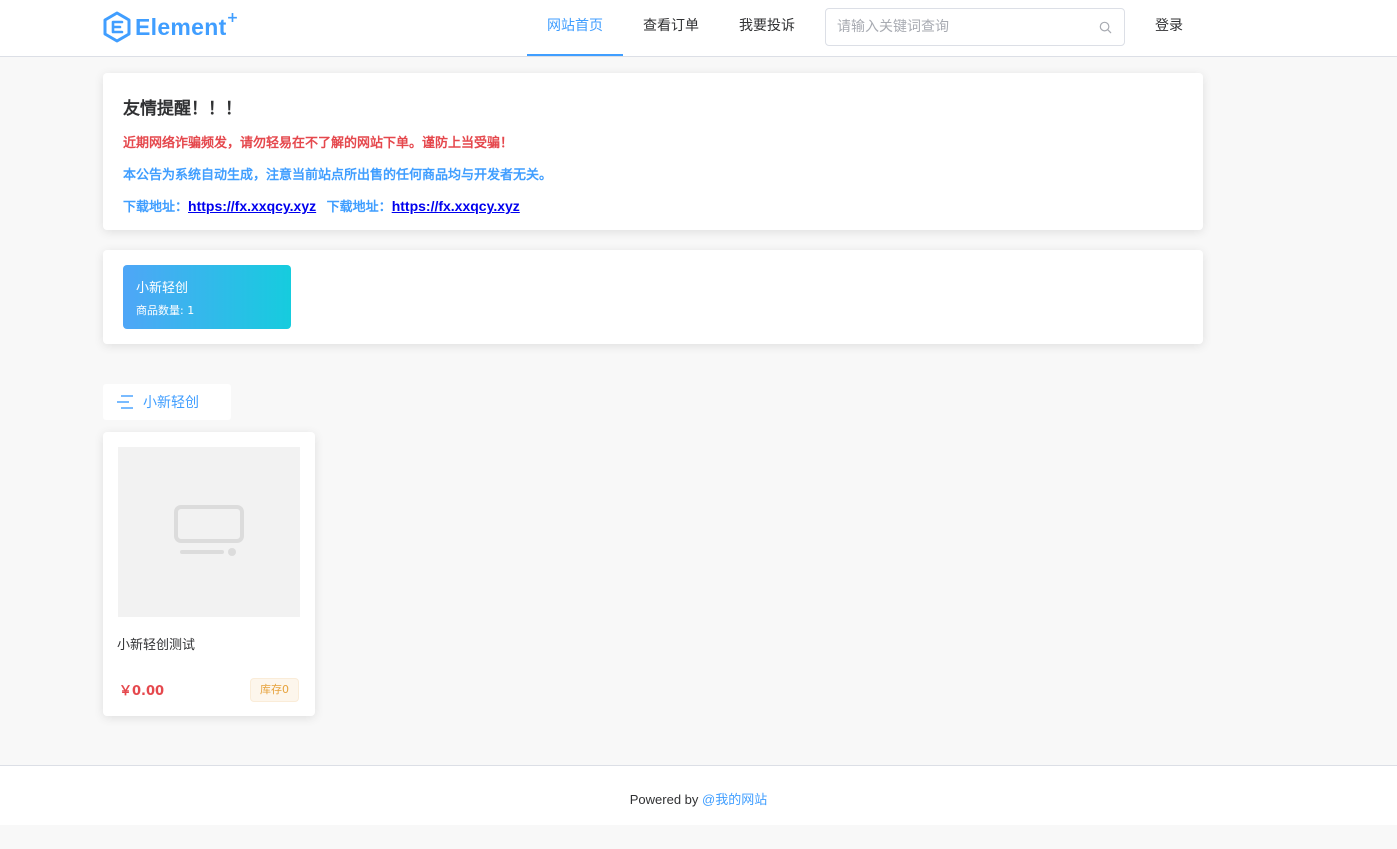 This screenshot has height=849, width=1397. What do you see at coordinates (338, 175) in the screenshot?
I see `notice-disclaimer: 本公告为系统自动生成，注意当前站点所出售的任何商品均与开发者无关。` at bounding box center [338, 175].